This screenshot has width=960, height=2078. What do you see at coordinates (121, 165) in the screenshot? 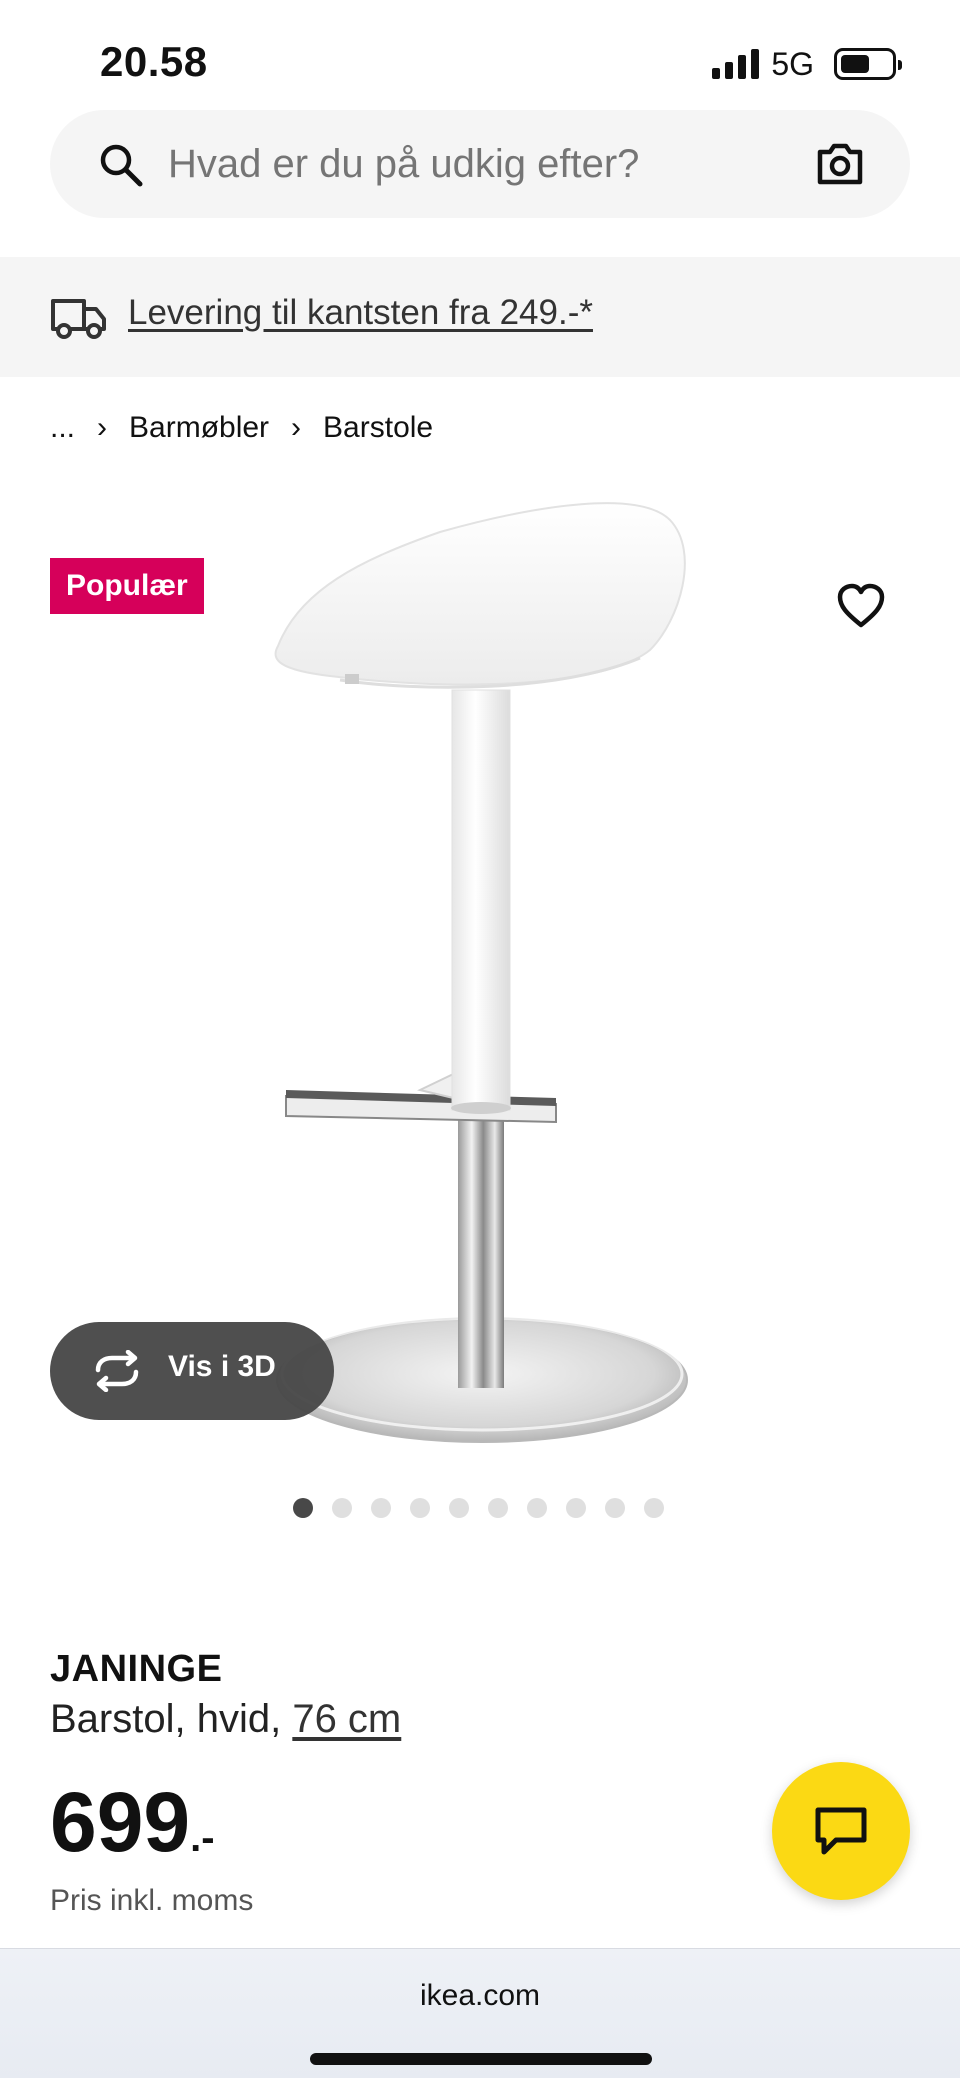
I see `search-icon` at bounding box center [121, 165].